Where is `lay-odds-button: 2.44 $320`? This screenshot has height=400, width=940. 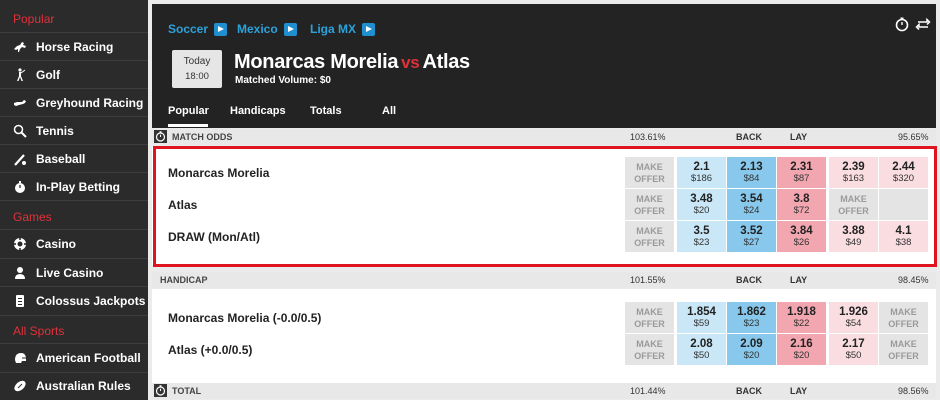
lay-odds-button: 2.44 $320 is located at coordinates (903, 172).